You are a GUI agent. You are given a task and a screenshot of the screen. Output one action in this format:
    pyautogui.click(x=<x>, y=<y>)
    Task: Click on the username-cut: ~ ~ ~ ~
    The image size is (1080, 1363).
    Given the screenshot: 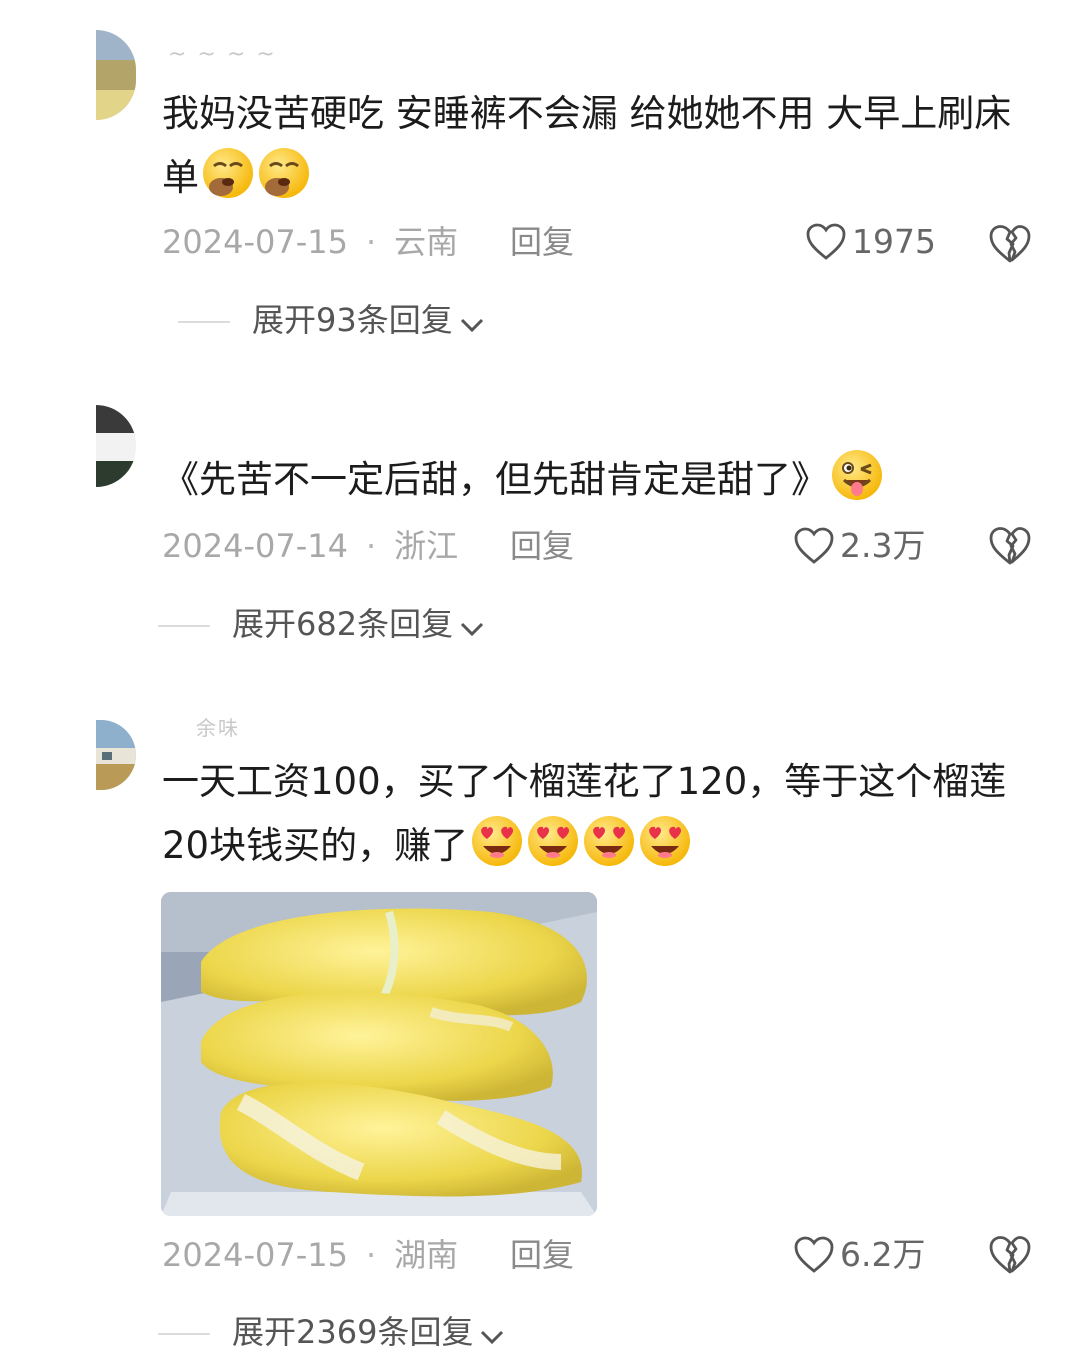 What is the action you would take?
    pyautogui.click(x=222, y=54)
    